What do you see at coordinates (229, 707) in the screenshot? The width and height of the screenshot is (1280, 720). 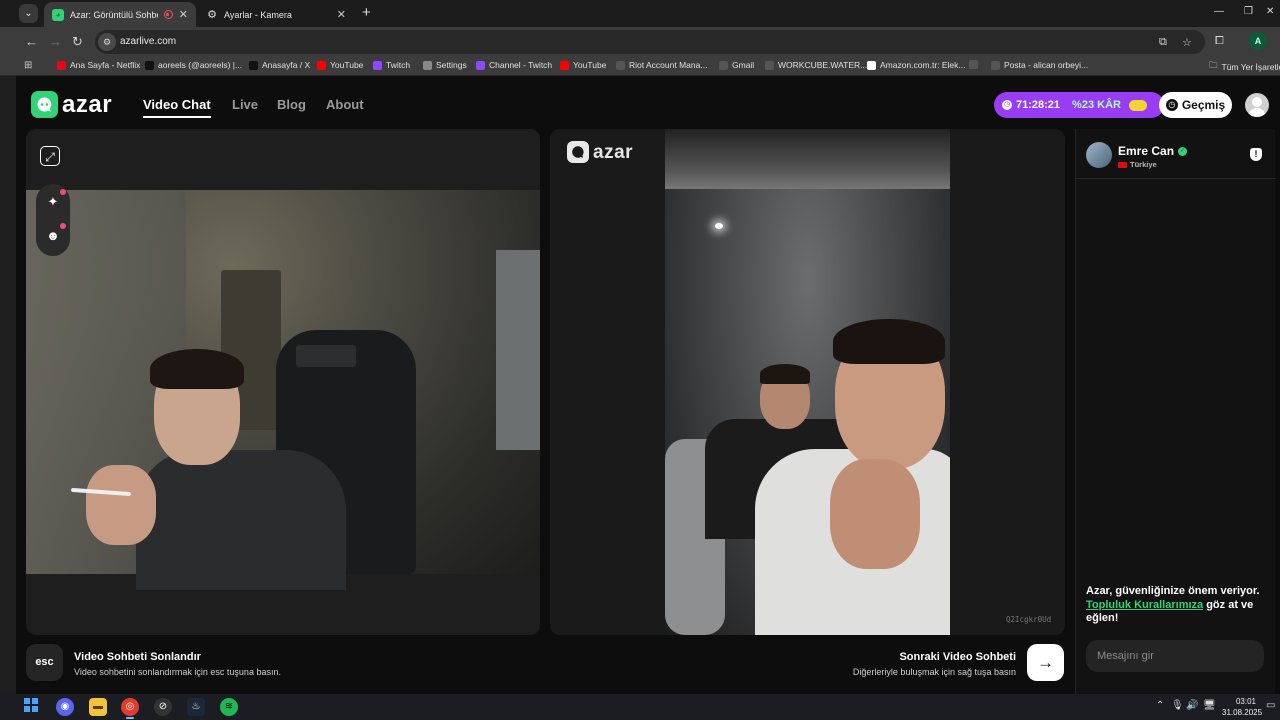 I see `spotify-icon: ≋` at bounding box center [229, 707].